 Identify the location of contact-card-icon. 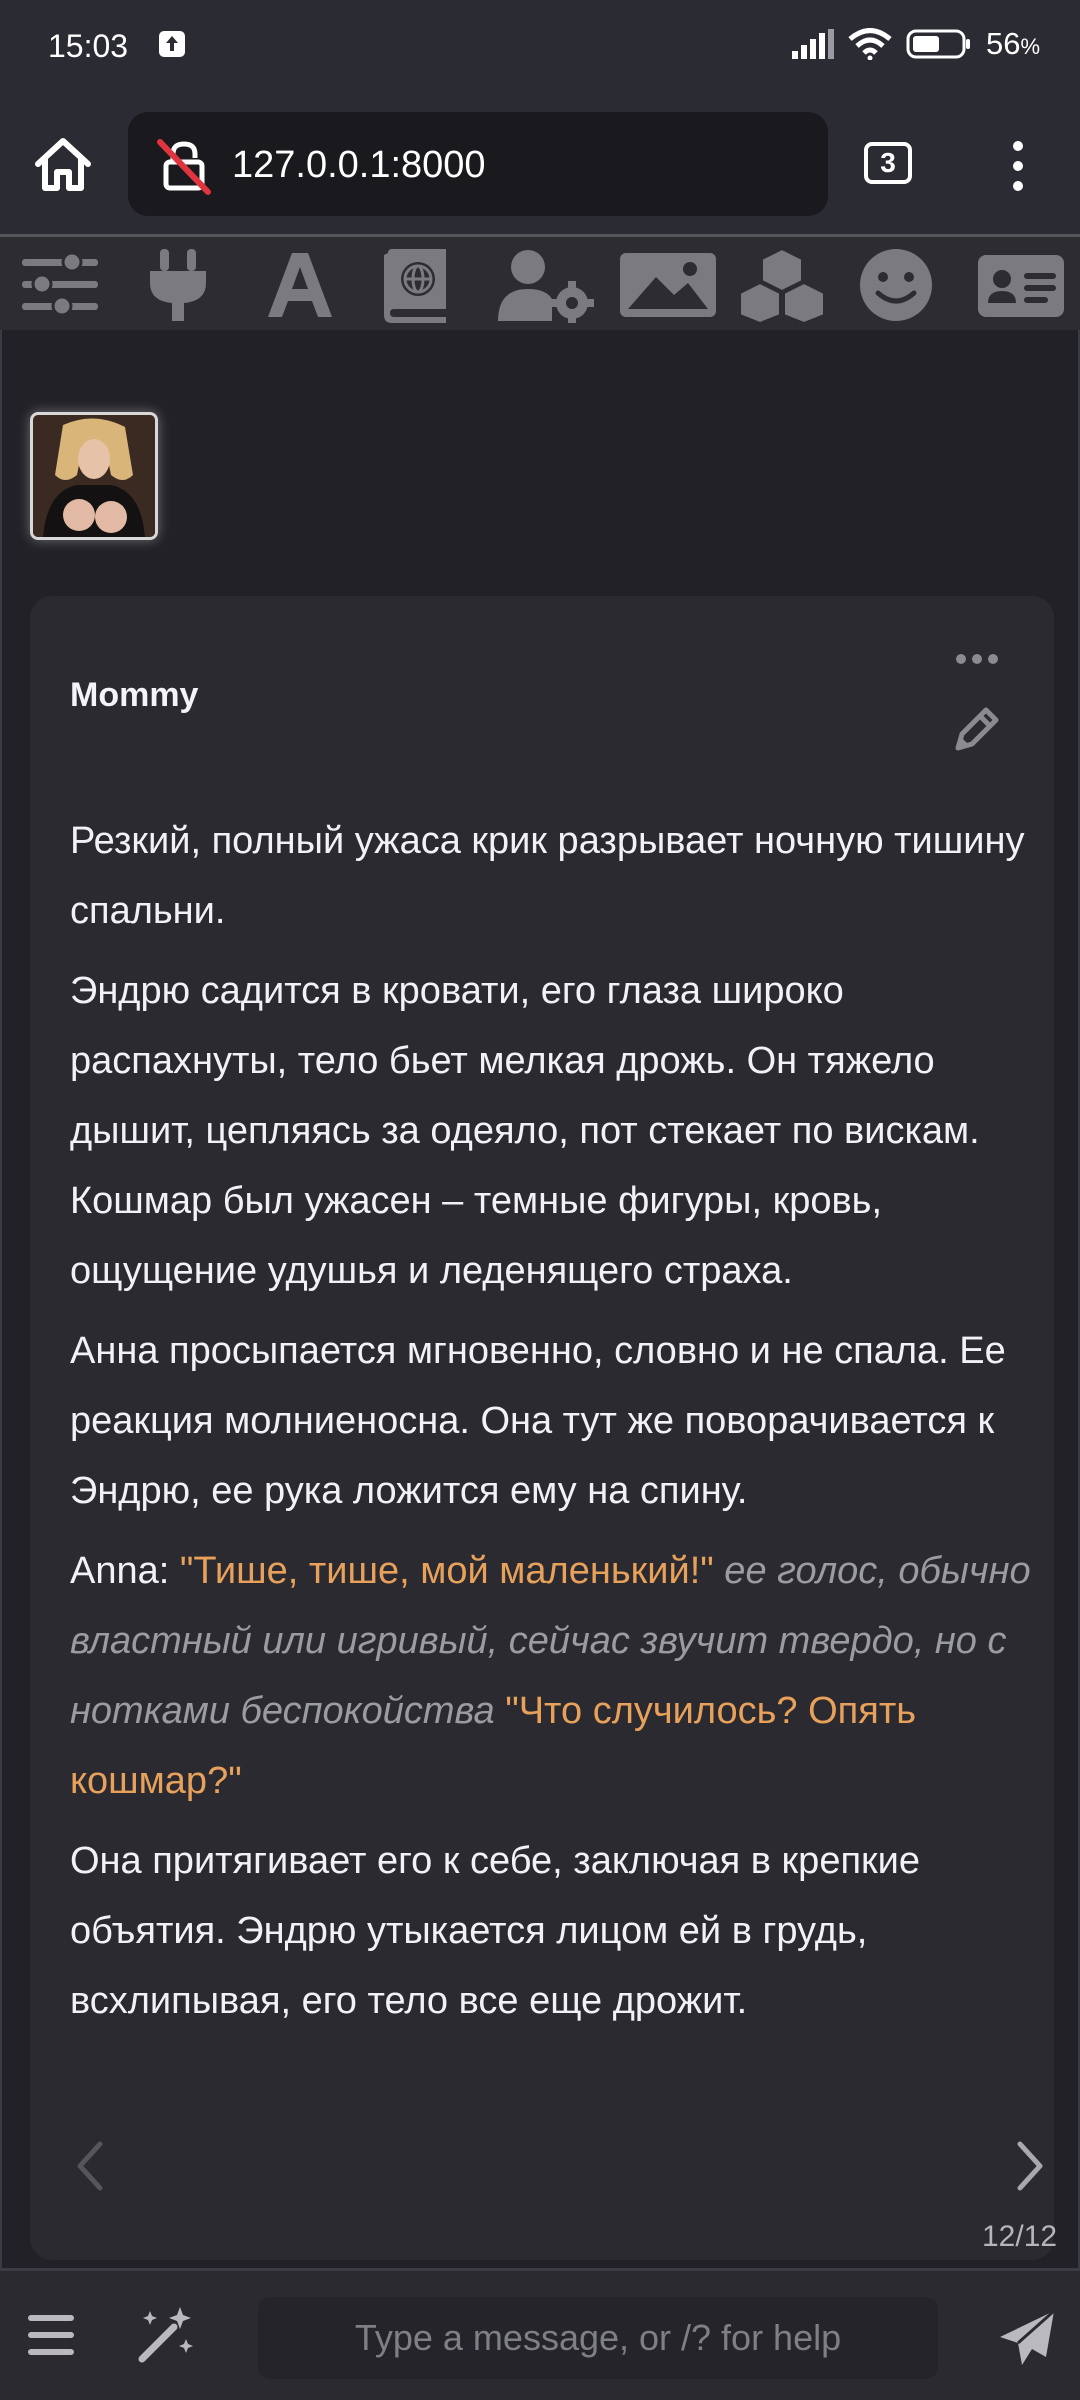
(1021, 285).